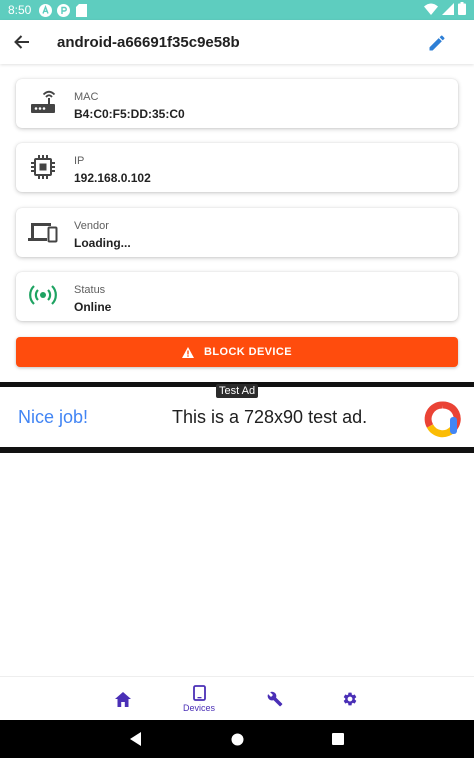 The width and height of the screenshot is (474, 758). I want to click on pencil-icon, so click(437, 43).